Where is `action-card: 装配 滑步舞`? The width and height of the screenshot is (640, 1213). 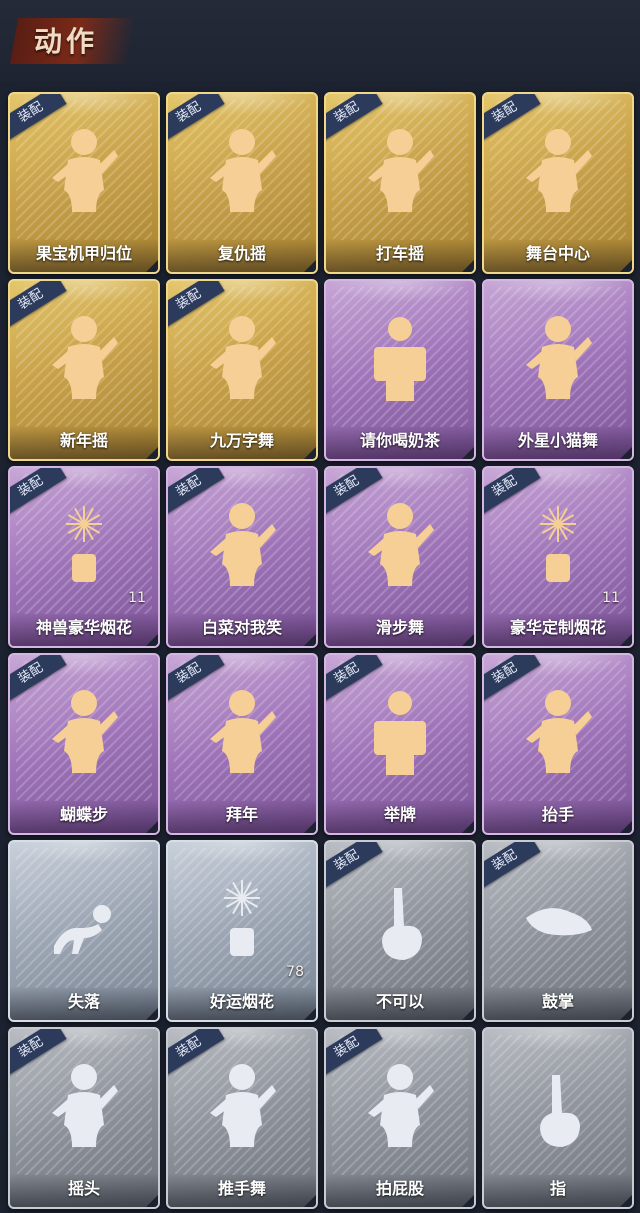 action-card: 装配 滑步舞 is located at coordinates (400, 557).